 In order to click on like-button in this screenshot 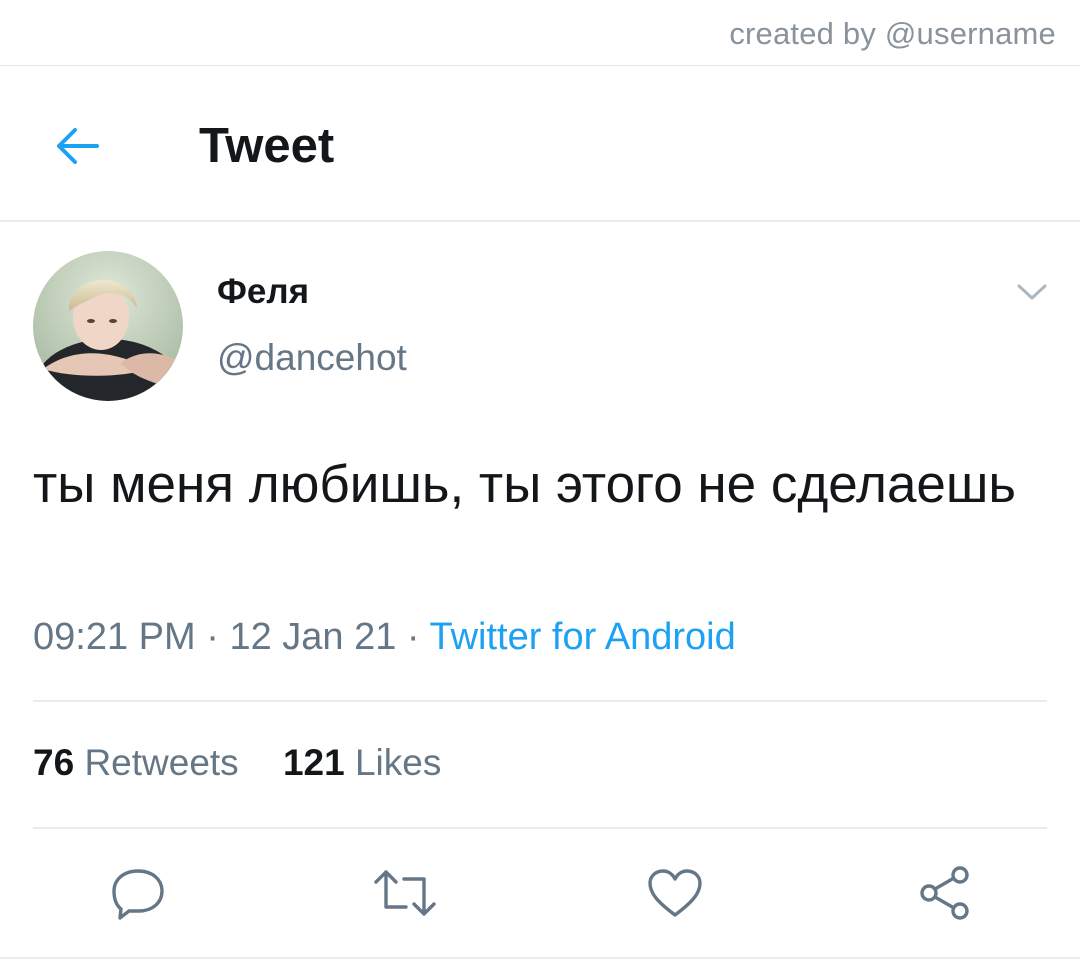, I will do `click(675, 893)`.